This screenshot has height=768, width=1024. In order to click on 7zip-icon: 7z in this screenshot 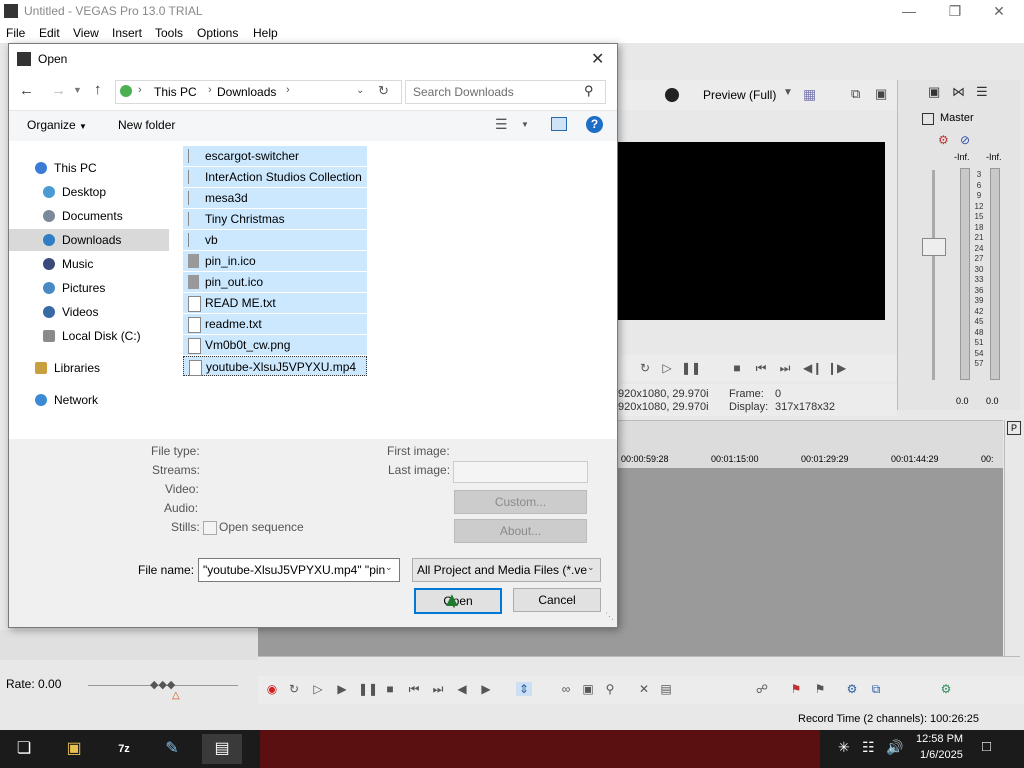, I will do `click(124, 749)`.